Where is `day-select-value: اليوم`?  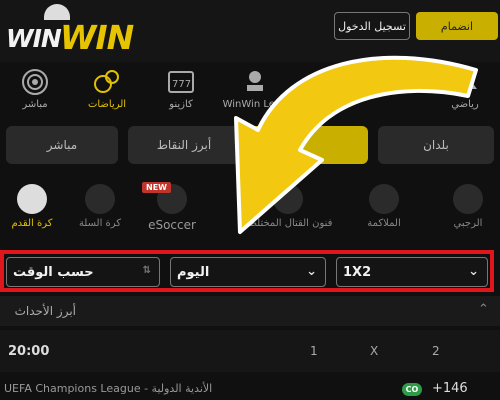
day-select-value: اليوم is located at coordinates (193, 272).